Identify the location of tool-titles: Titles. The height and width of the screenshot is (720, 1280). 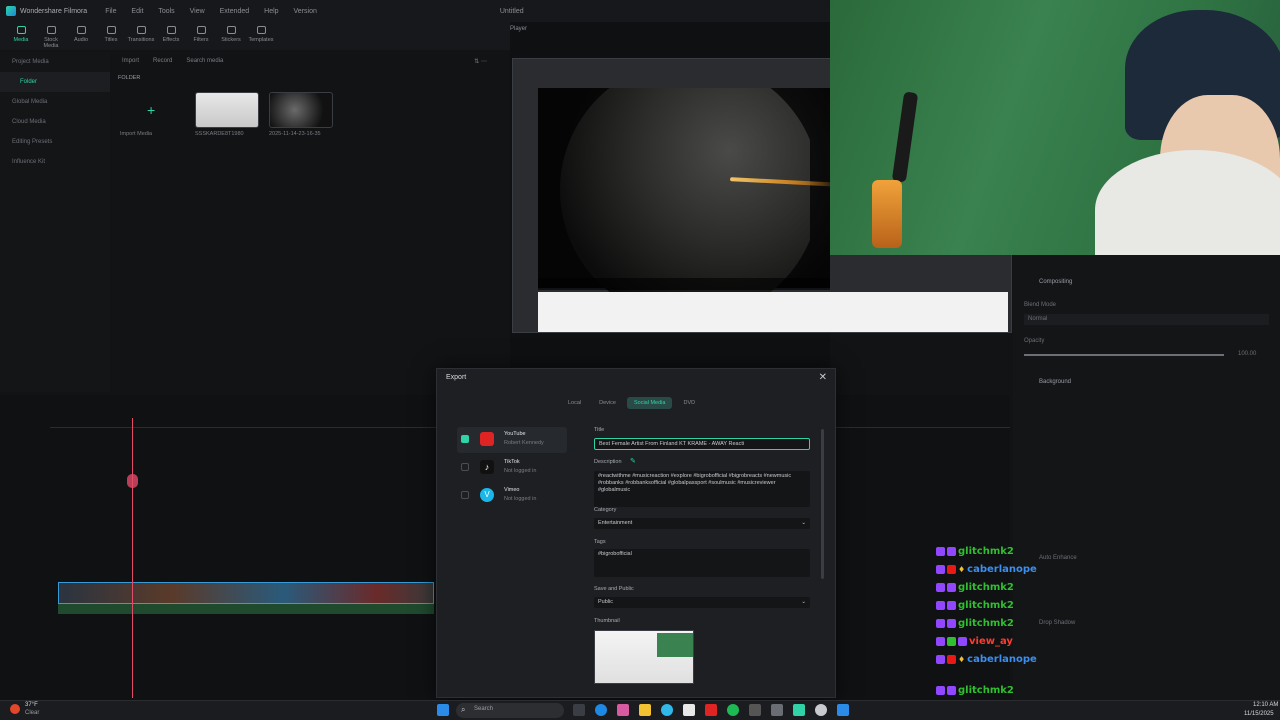
(111, 36).